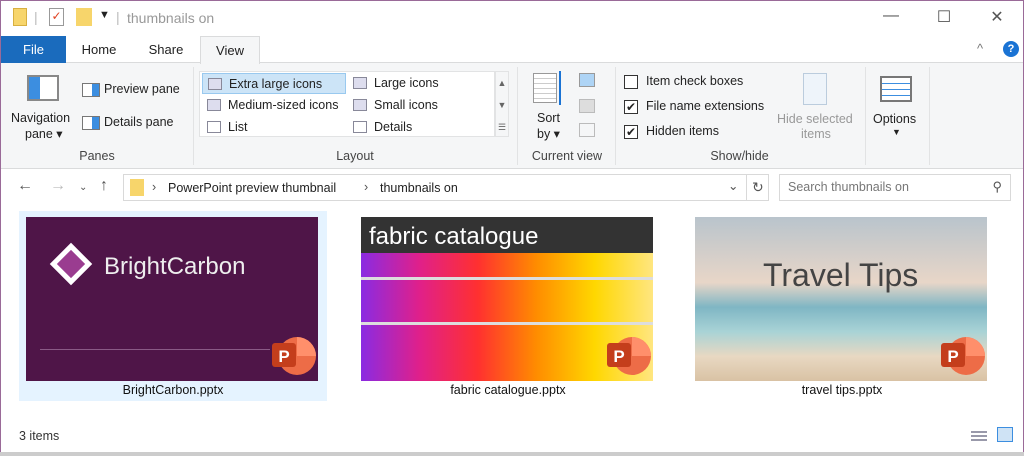  What do you see at coordinates (33, 49) in the screenshot?
I see `tab-file: File` at bounding box center [33, 49].